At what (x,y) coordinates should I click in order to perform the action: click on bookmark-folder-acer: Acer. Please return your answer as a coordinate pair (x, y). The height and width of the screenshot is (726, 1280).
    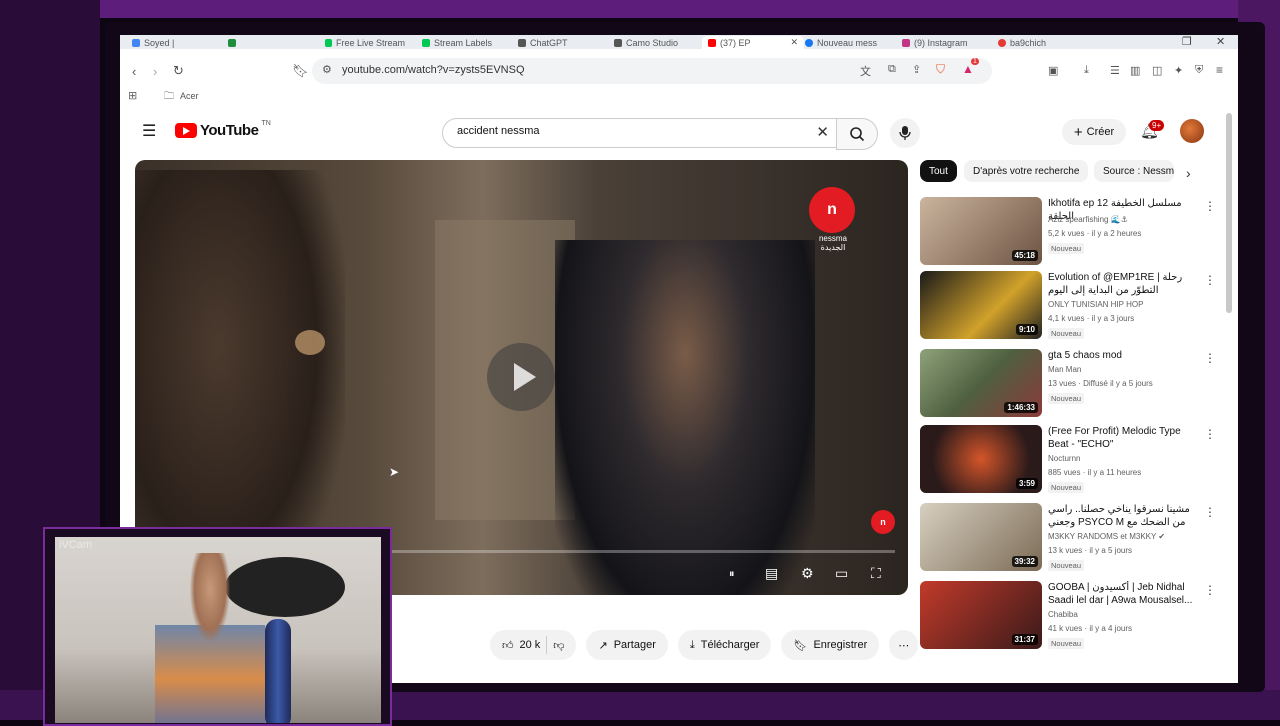
    Looking at the image, I should click on (189, 96).